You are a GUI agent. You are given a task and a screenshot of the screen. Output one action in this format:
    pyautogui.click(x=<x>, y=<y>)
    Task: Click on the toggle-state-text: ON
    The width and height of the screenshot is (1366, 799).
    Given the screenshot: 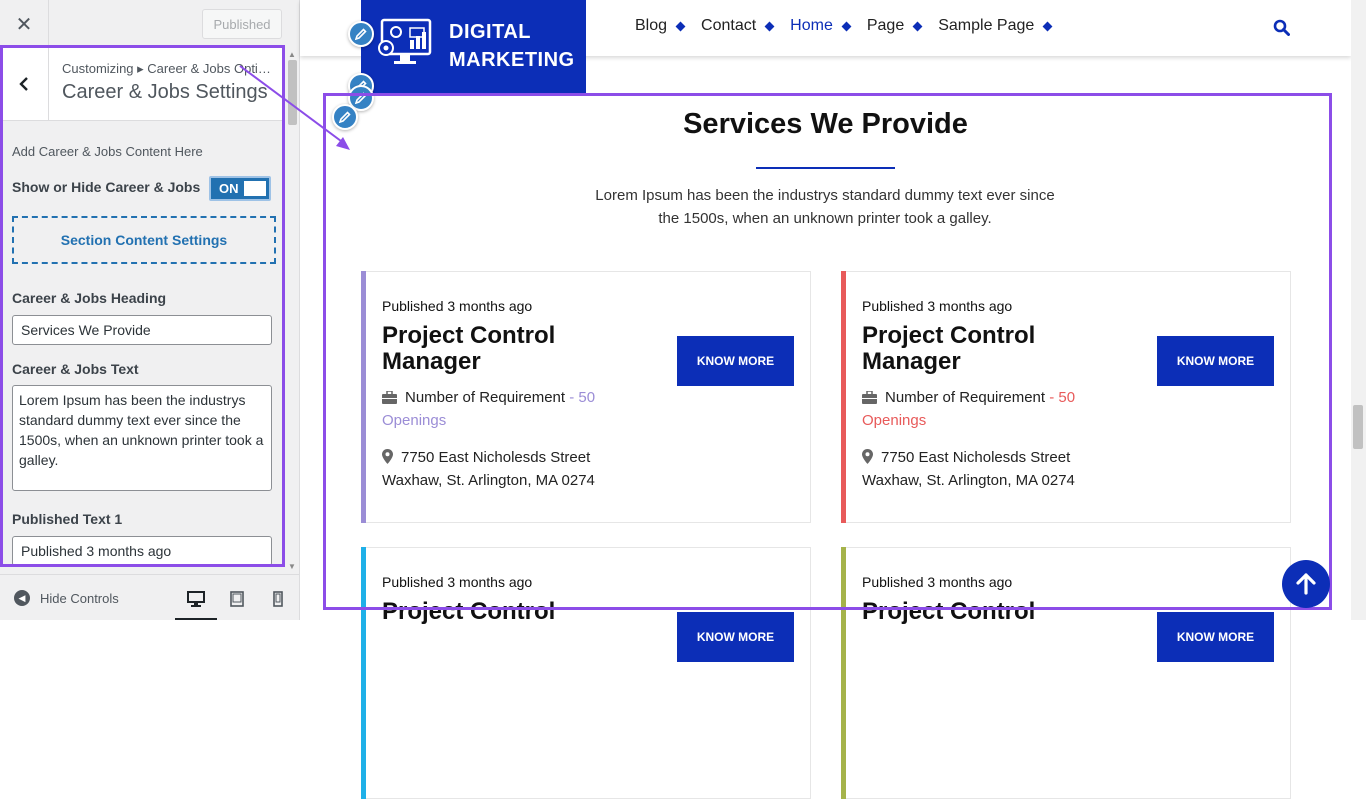 What is the action you would take?
    pyautogui.click(x=229, y=188)
    